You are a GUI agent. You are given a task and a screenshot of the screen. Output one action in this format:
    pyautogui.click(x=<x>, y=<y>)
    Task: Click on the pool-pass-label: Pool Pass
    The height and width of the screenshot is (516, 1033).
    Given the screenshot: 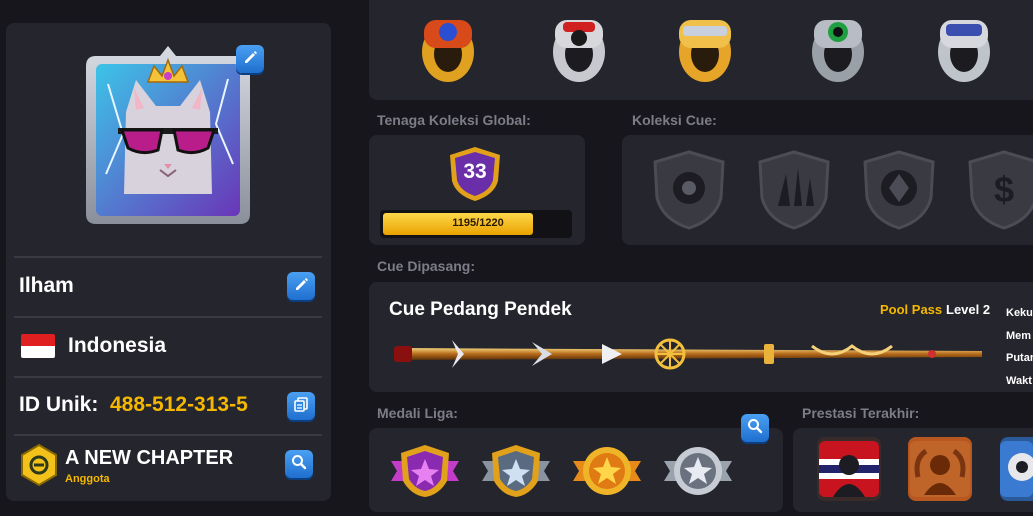 What is the action you would take?
    pyautogui.click(x=911, y=309)
    